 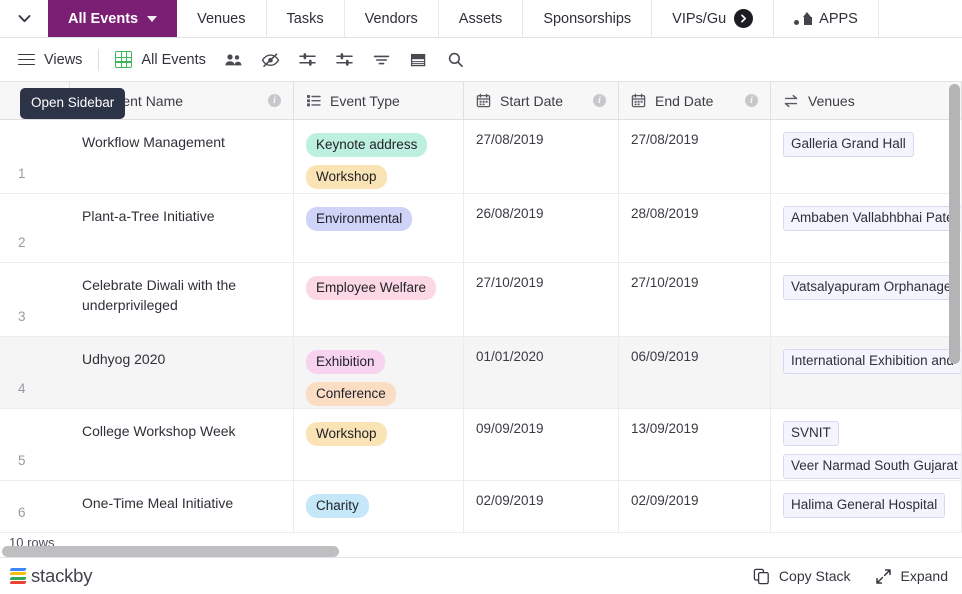 I want to click on row-height-icon, so click(x=418, y=60).